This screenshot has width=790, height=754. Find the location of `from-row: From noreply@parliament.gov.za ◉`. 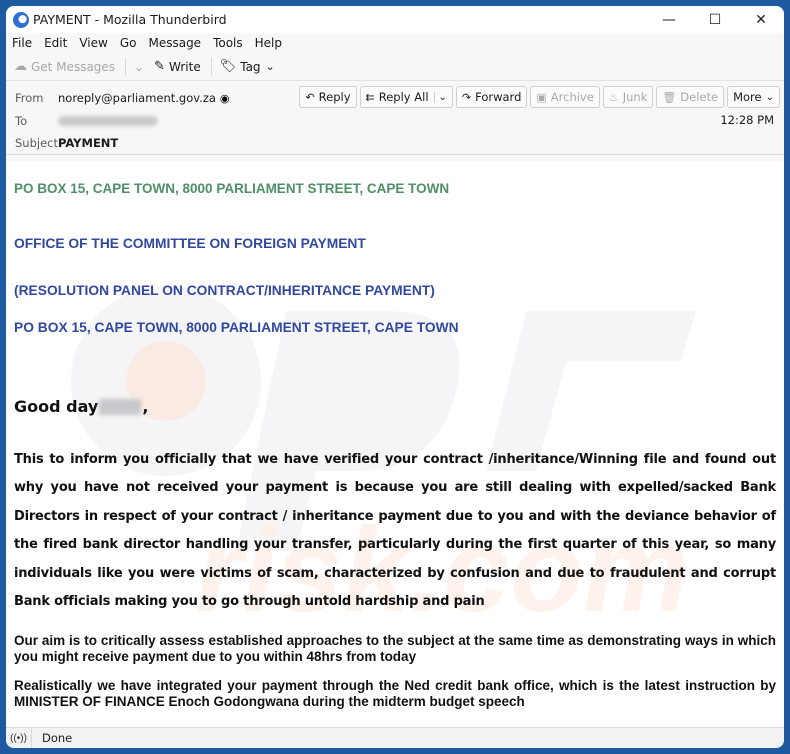

from-row: From noreply@parliament.gov.za ◉ is located at coordinates (122, 98).